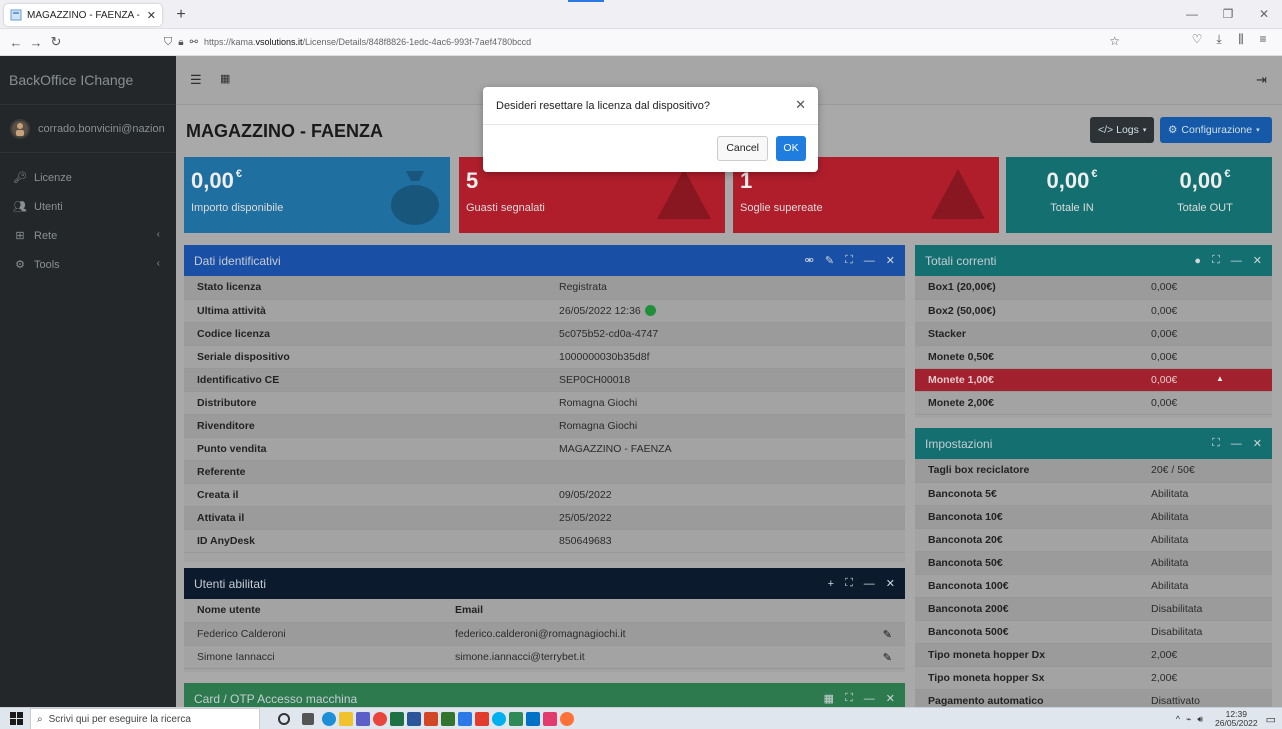  What do you see at coordinates (1122, 130) in the screenshot?
I see `logs-button: </> Logs ▾` at bounding box center [1122, 130].